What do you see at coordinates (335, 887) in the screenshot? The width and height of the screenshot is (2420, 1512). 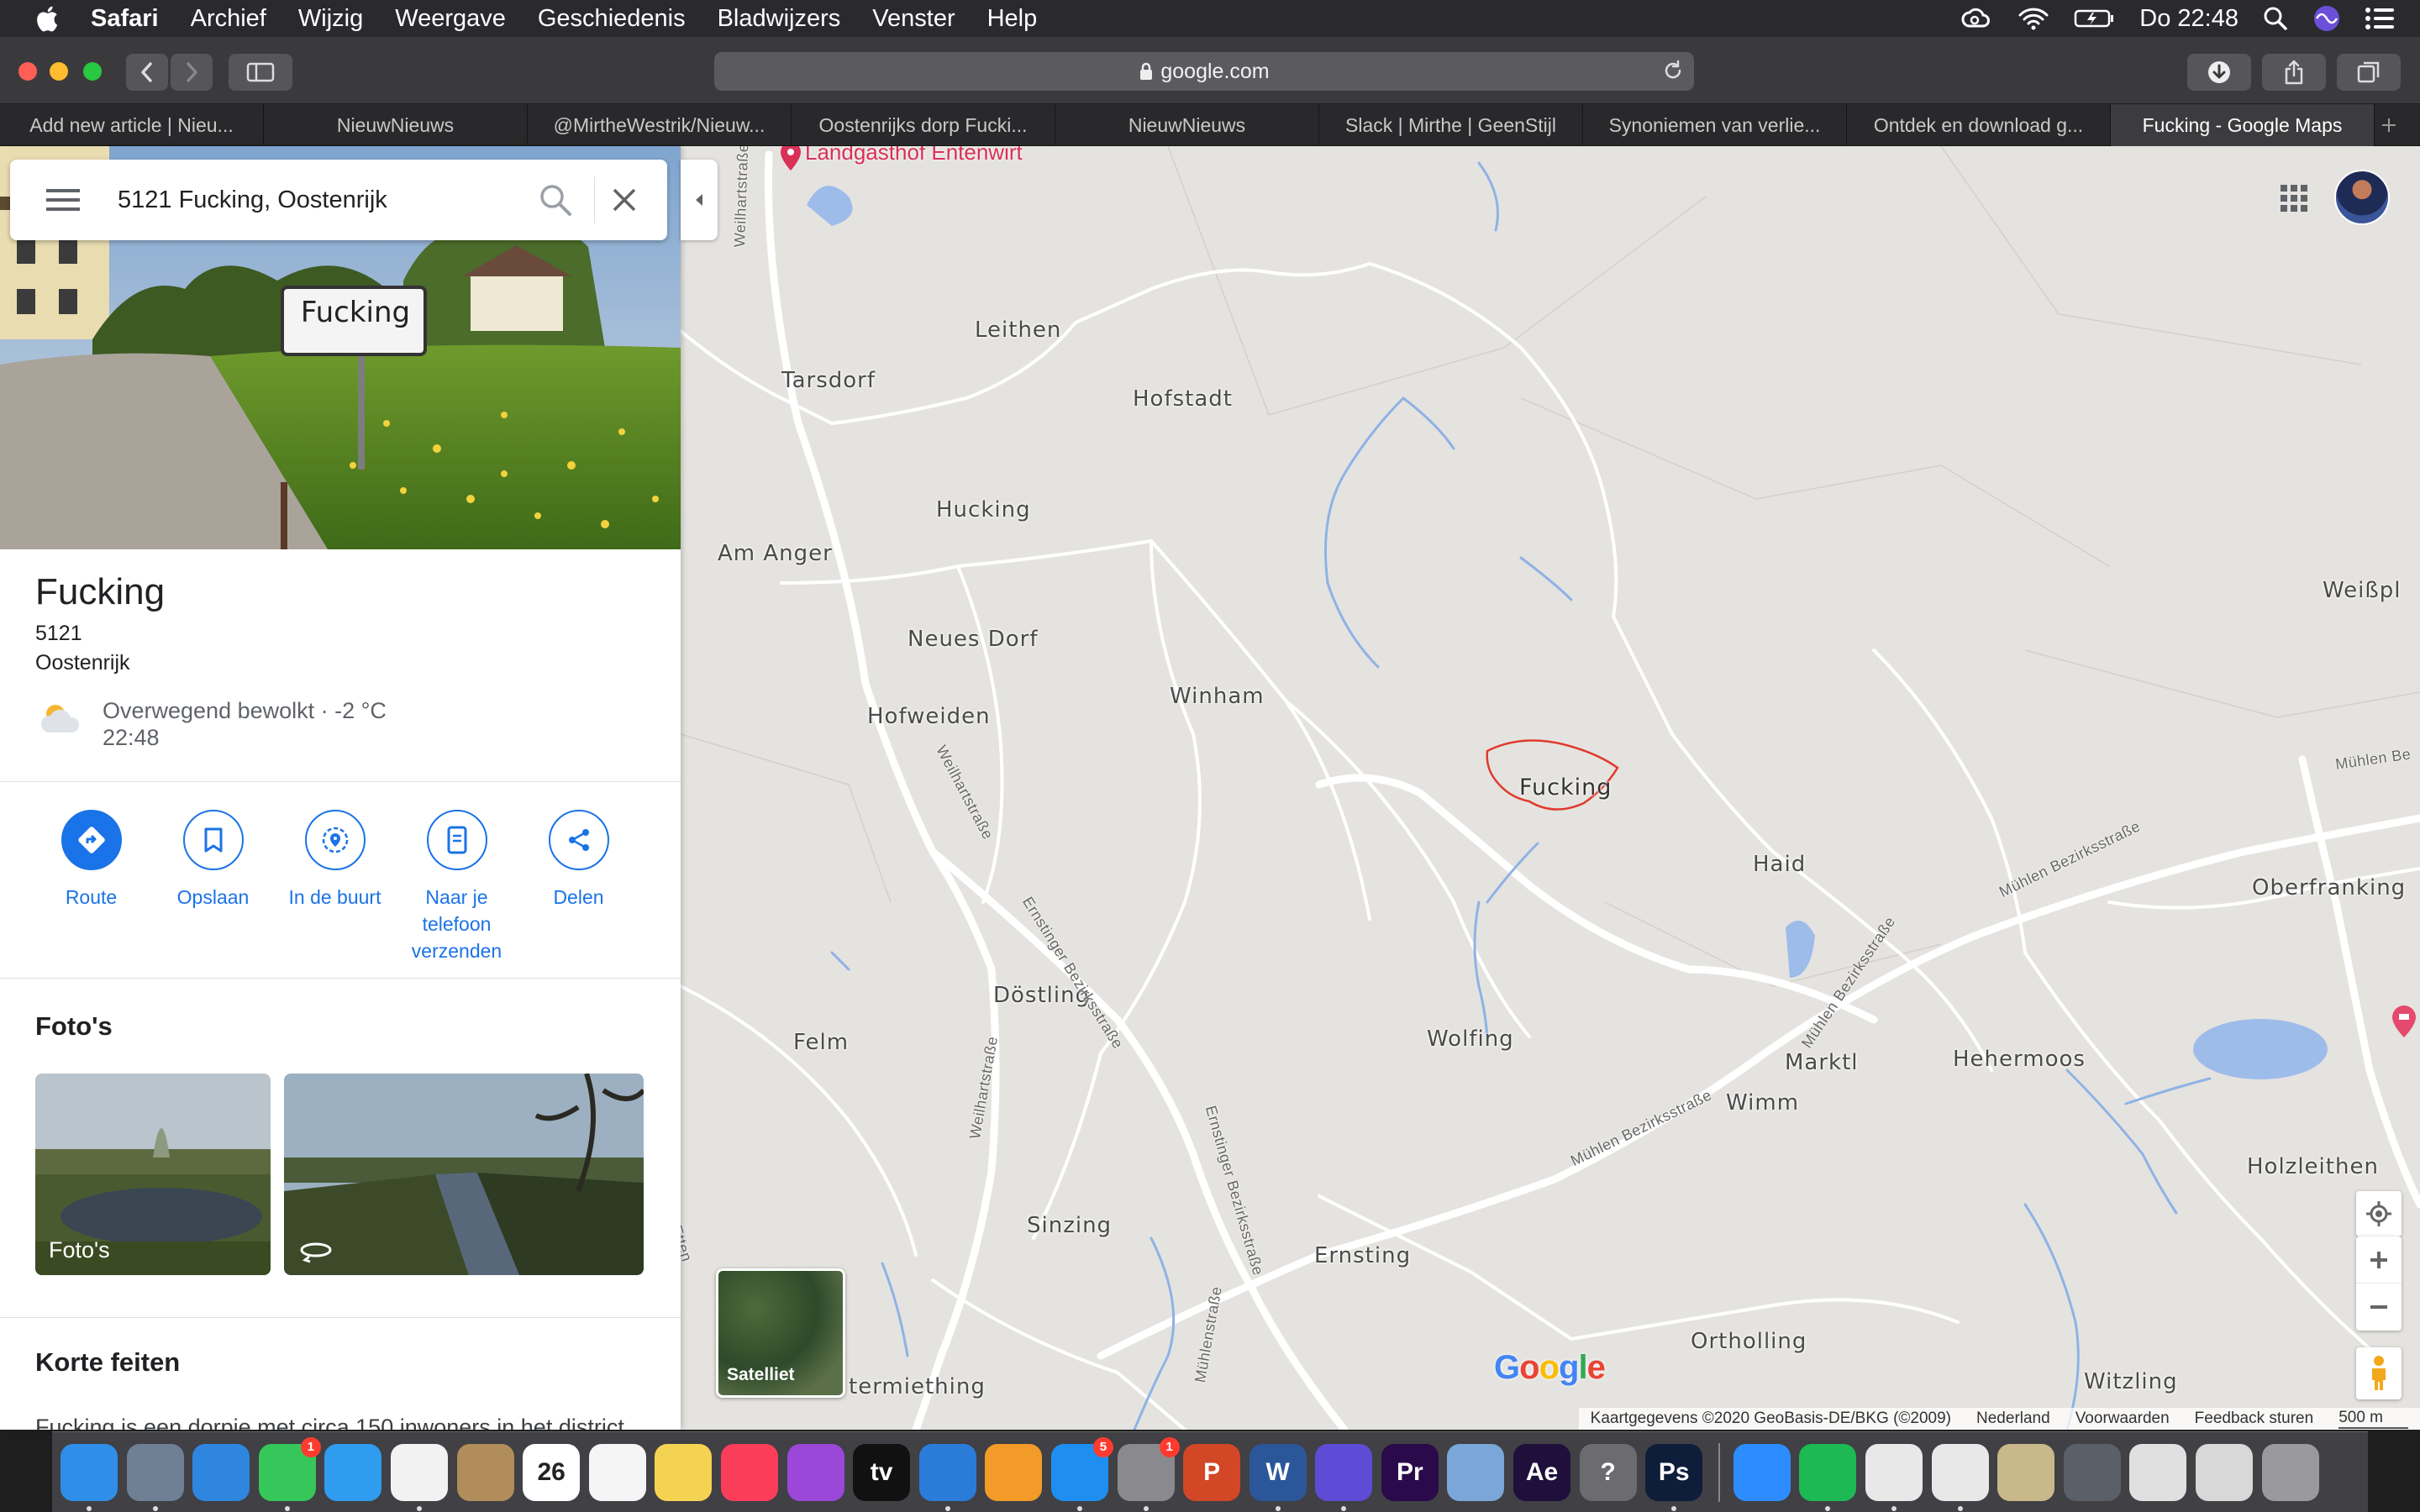 I see `nearby-button: In de buurt` at bounding box center [335, 887].